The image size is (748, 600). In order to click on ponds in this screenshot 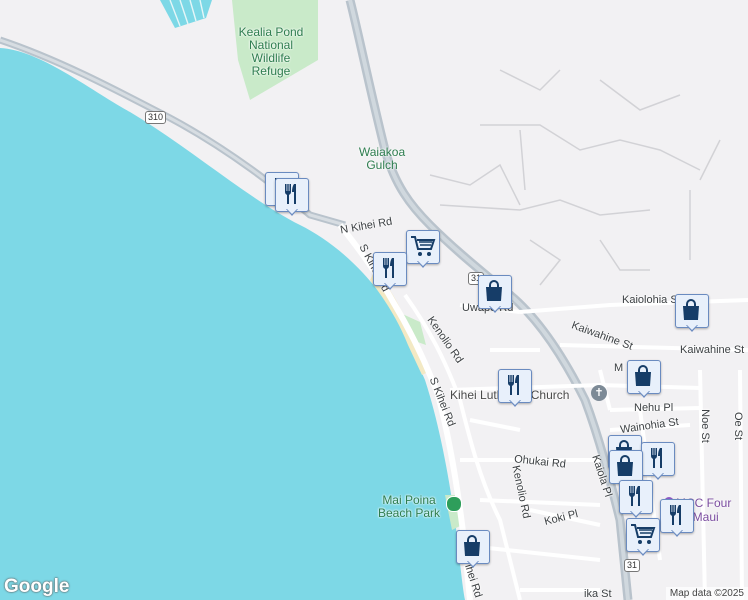, I will do `click(186, 14)`.